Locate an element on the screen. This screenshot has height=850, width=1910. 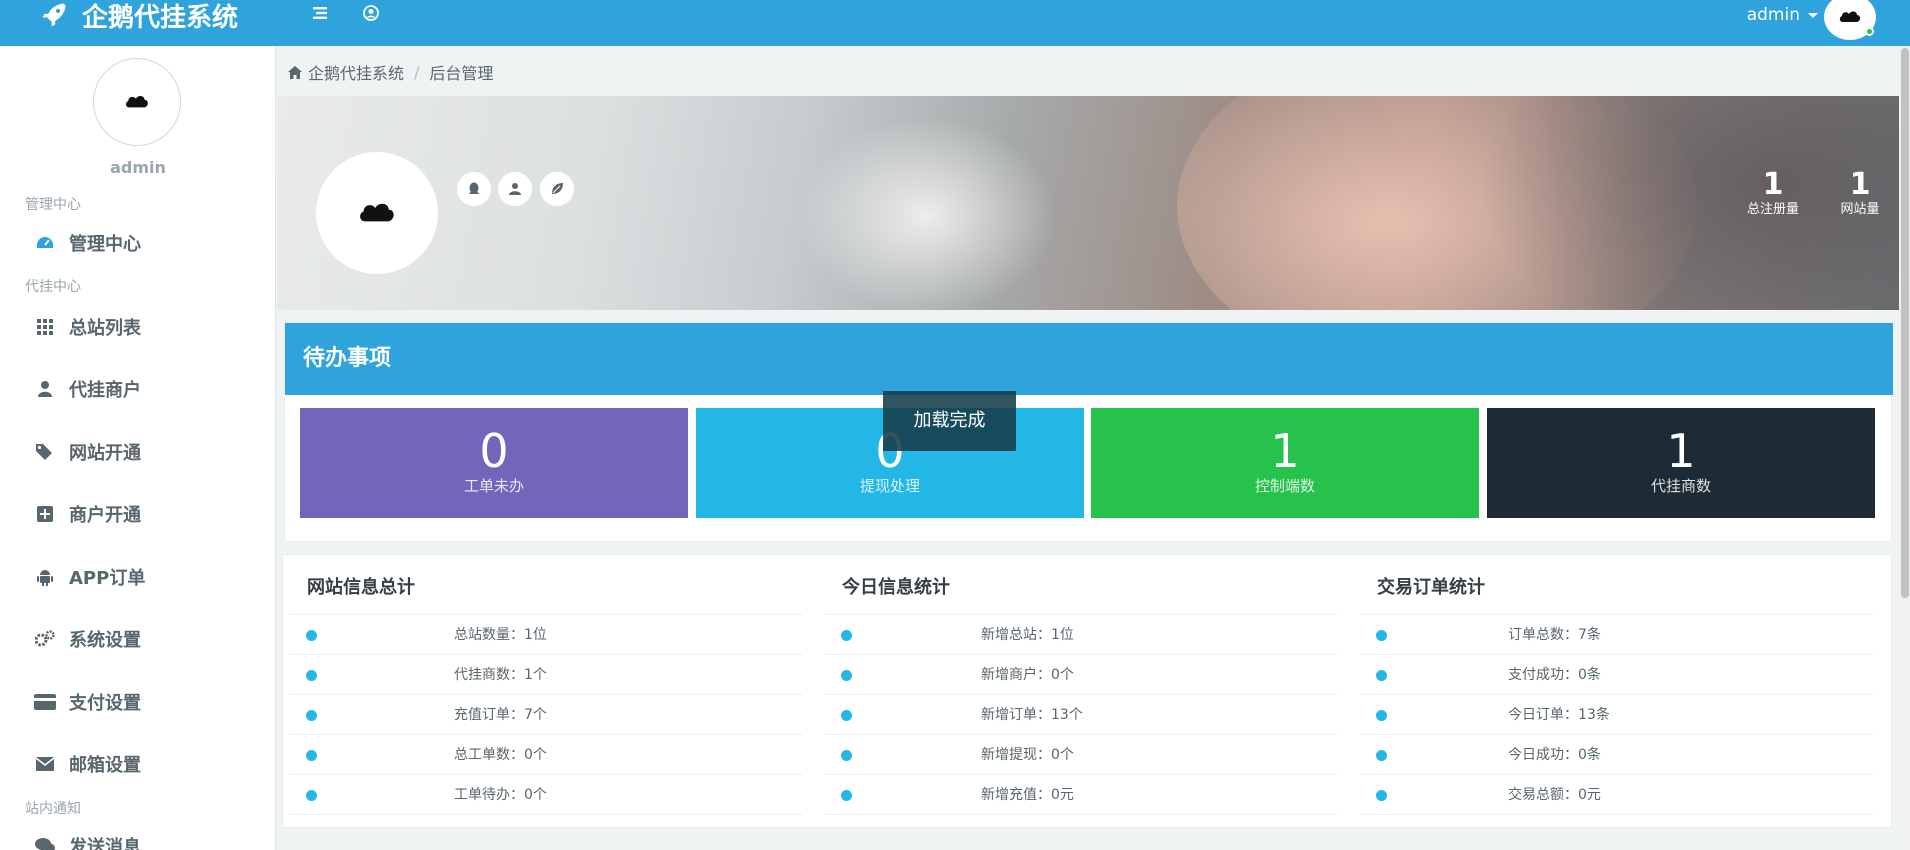
list-item: 新增商户：0个 is located at coordinates (1081, 675).